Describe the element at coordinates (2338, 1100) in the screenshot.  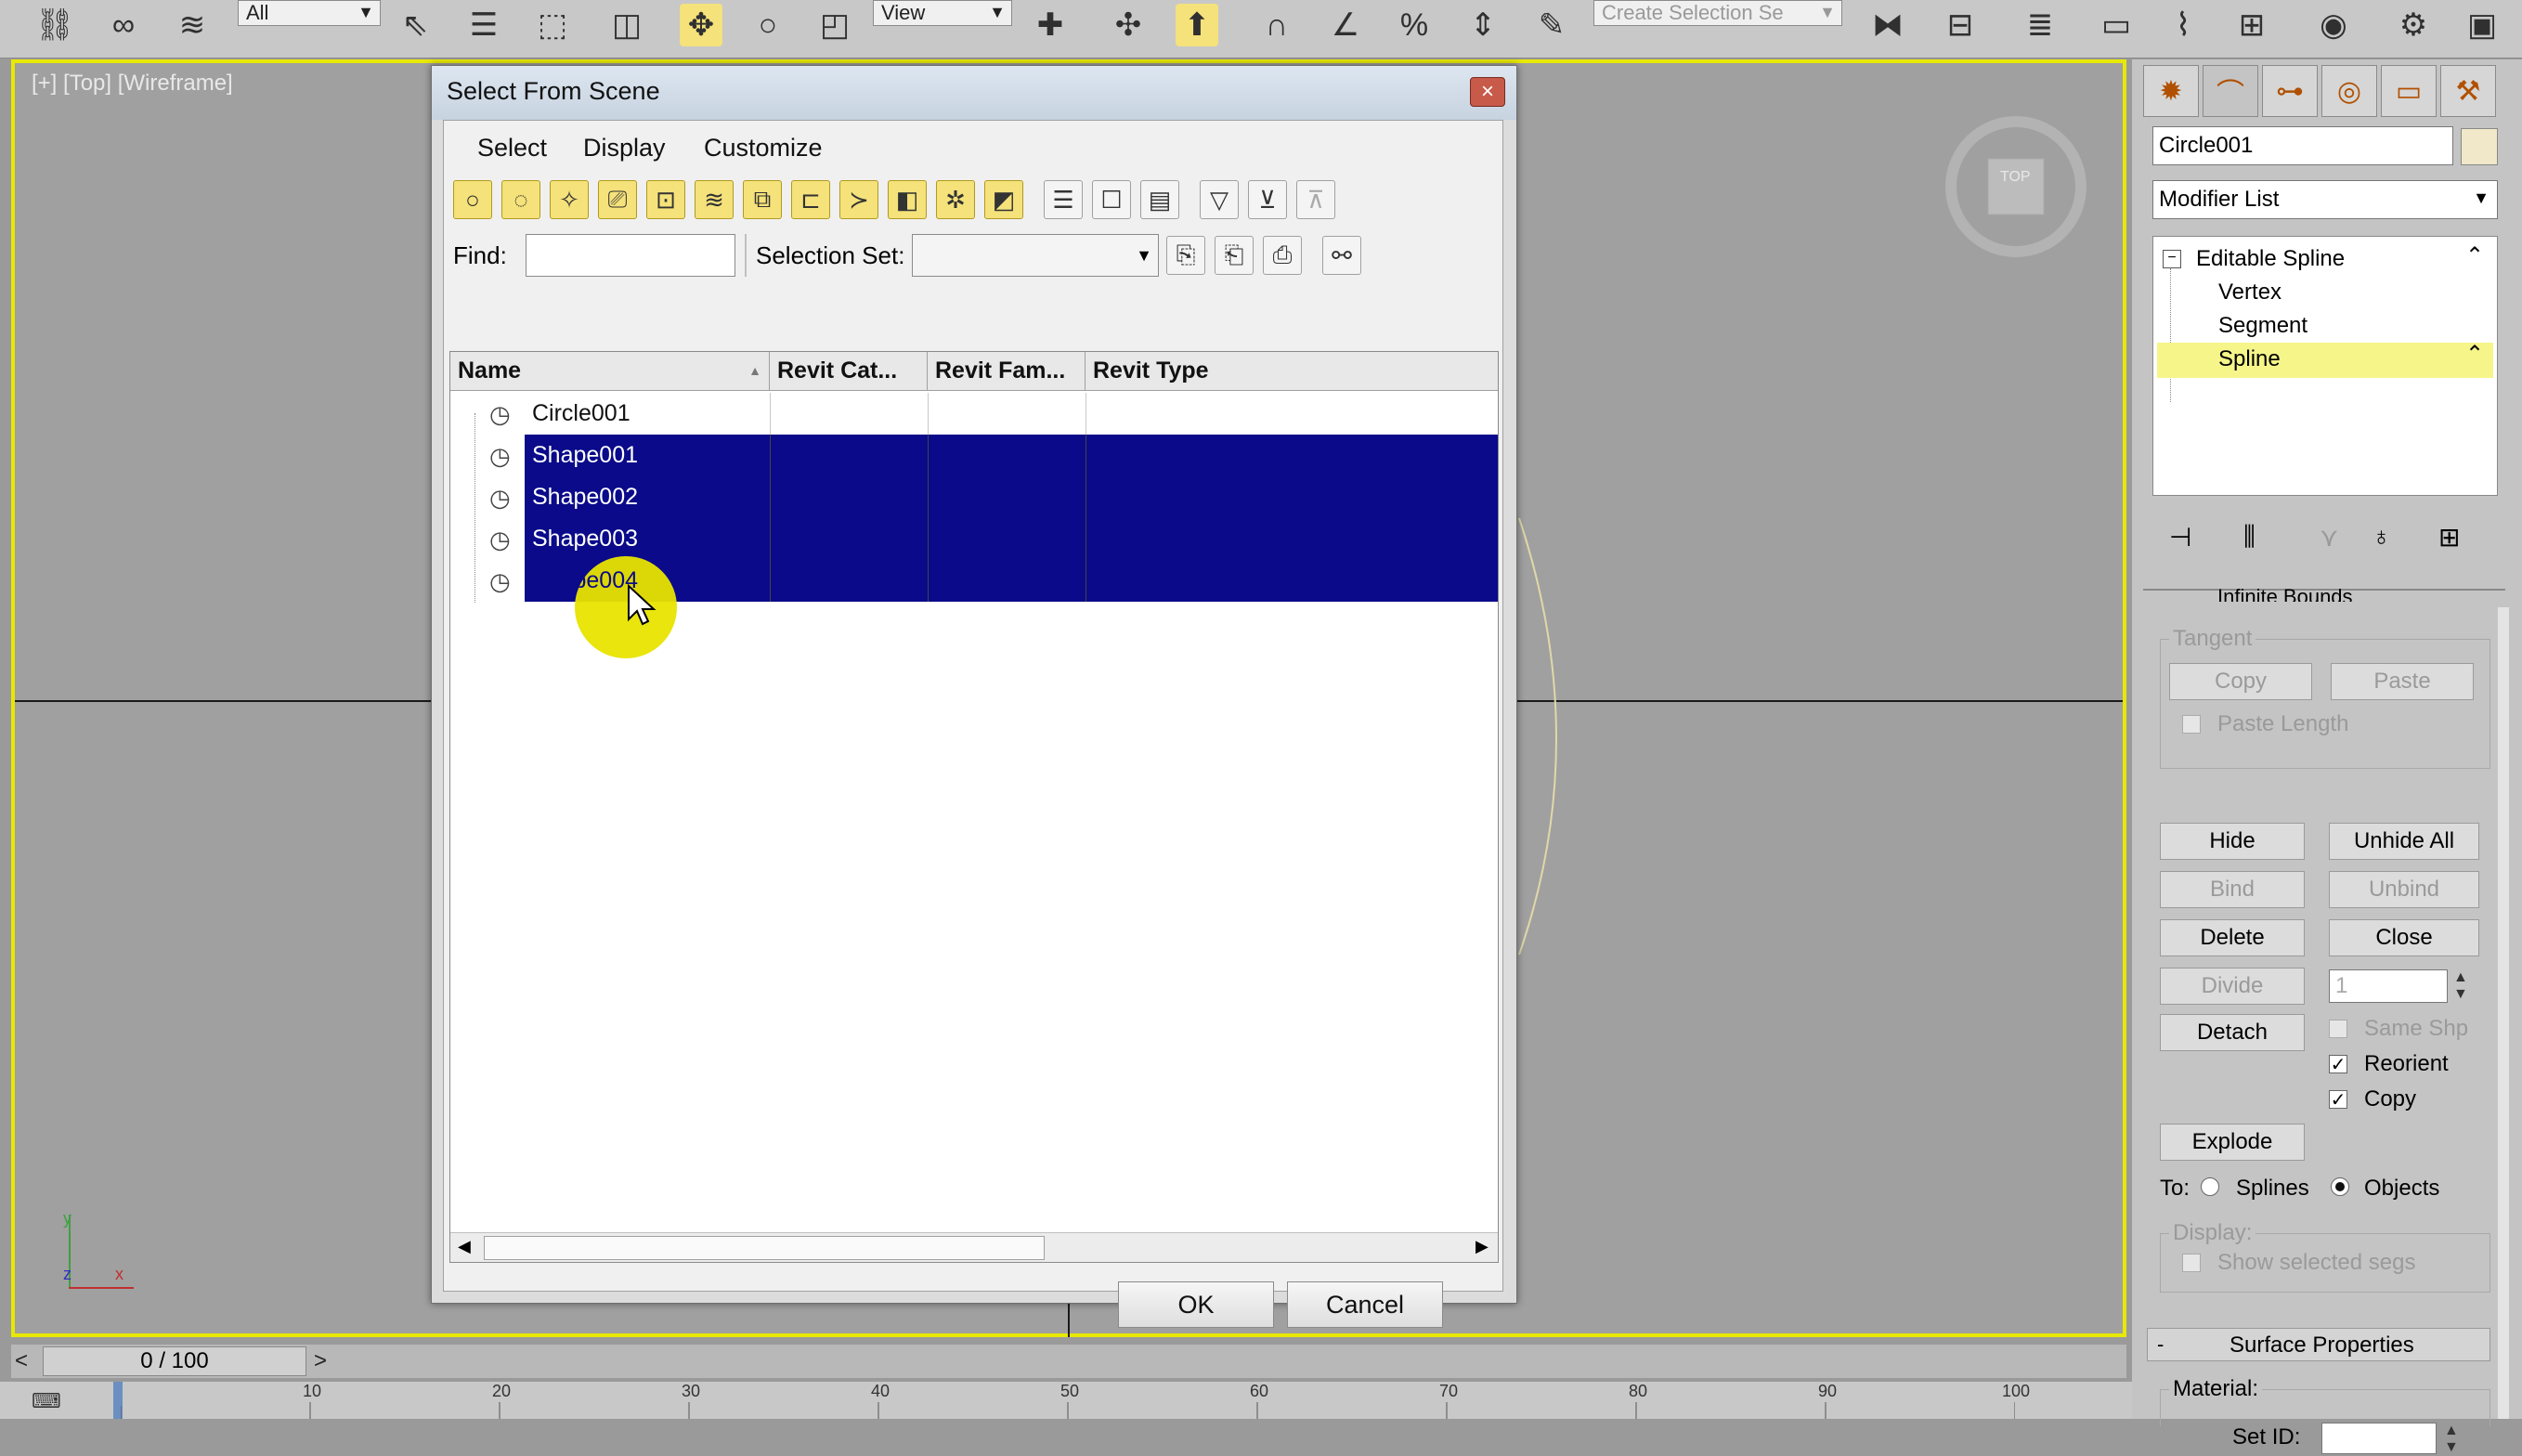
I see `copy-checkbox: ✓` at that location.